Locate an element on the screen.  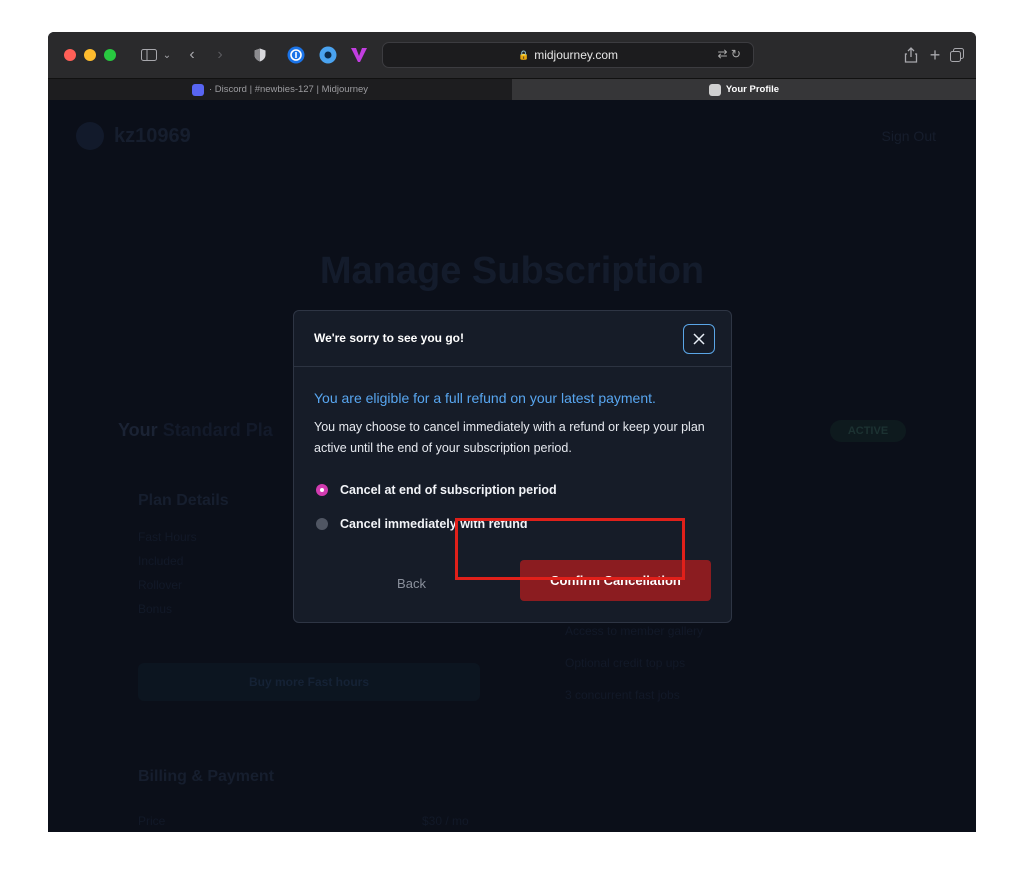
plan-row: Fast Hours is located at coordinates (167, 537).